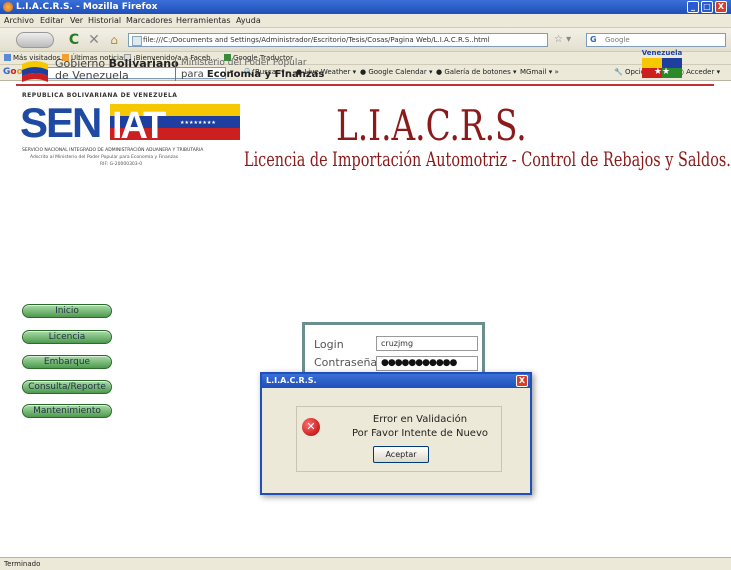 The width and height of the screenshot is (731, 570). Describe the element at coordinates (35, 71) in the screenshot. I see `venezuela-flag-icon` at that location.